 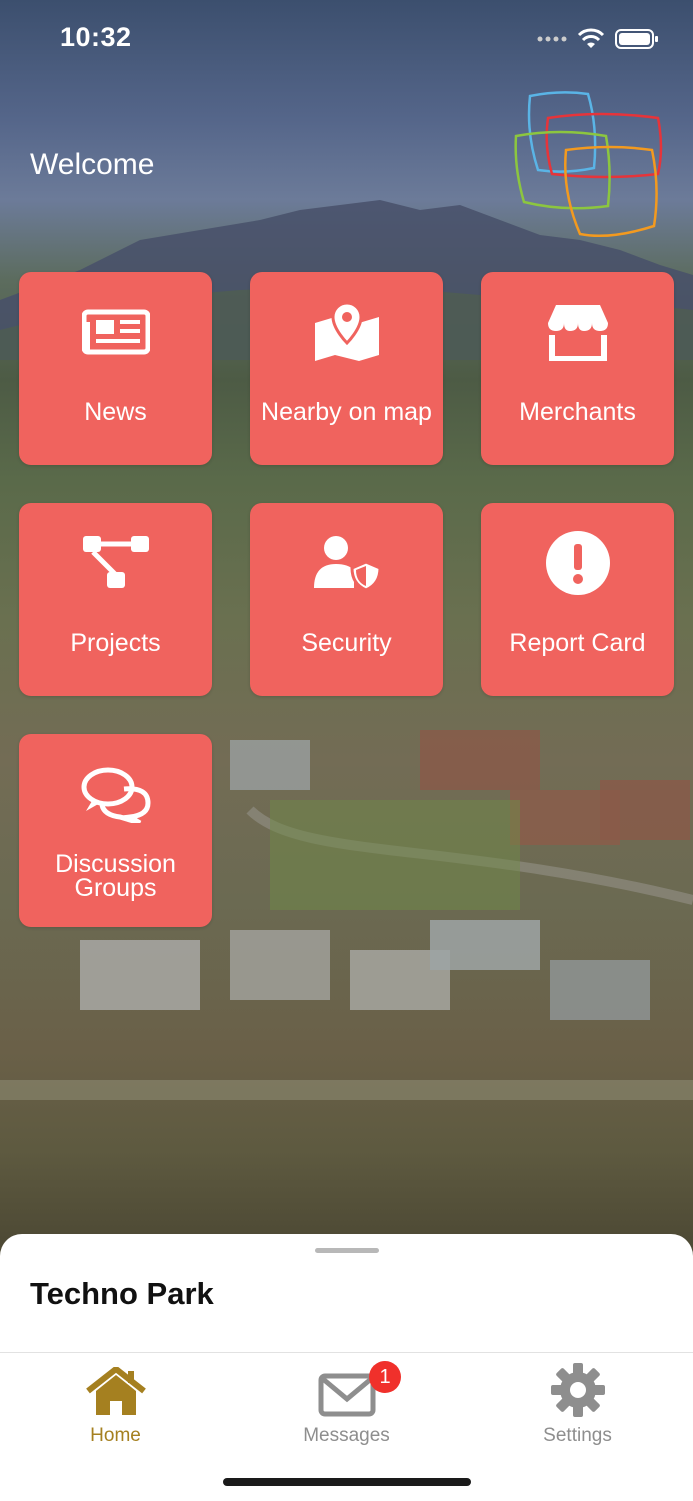 I want to click on tile-projects: Projects, so click(x=115, y=599).